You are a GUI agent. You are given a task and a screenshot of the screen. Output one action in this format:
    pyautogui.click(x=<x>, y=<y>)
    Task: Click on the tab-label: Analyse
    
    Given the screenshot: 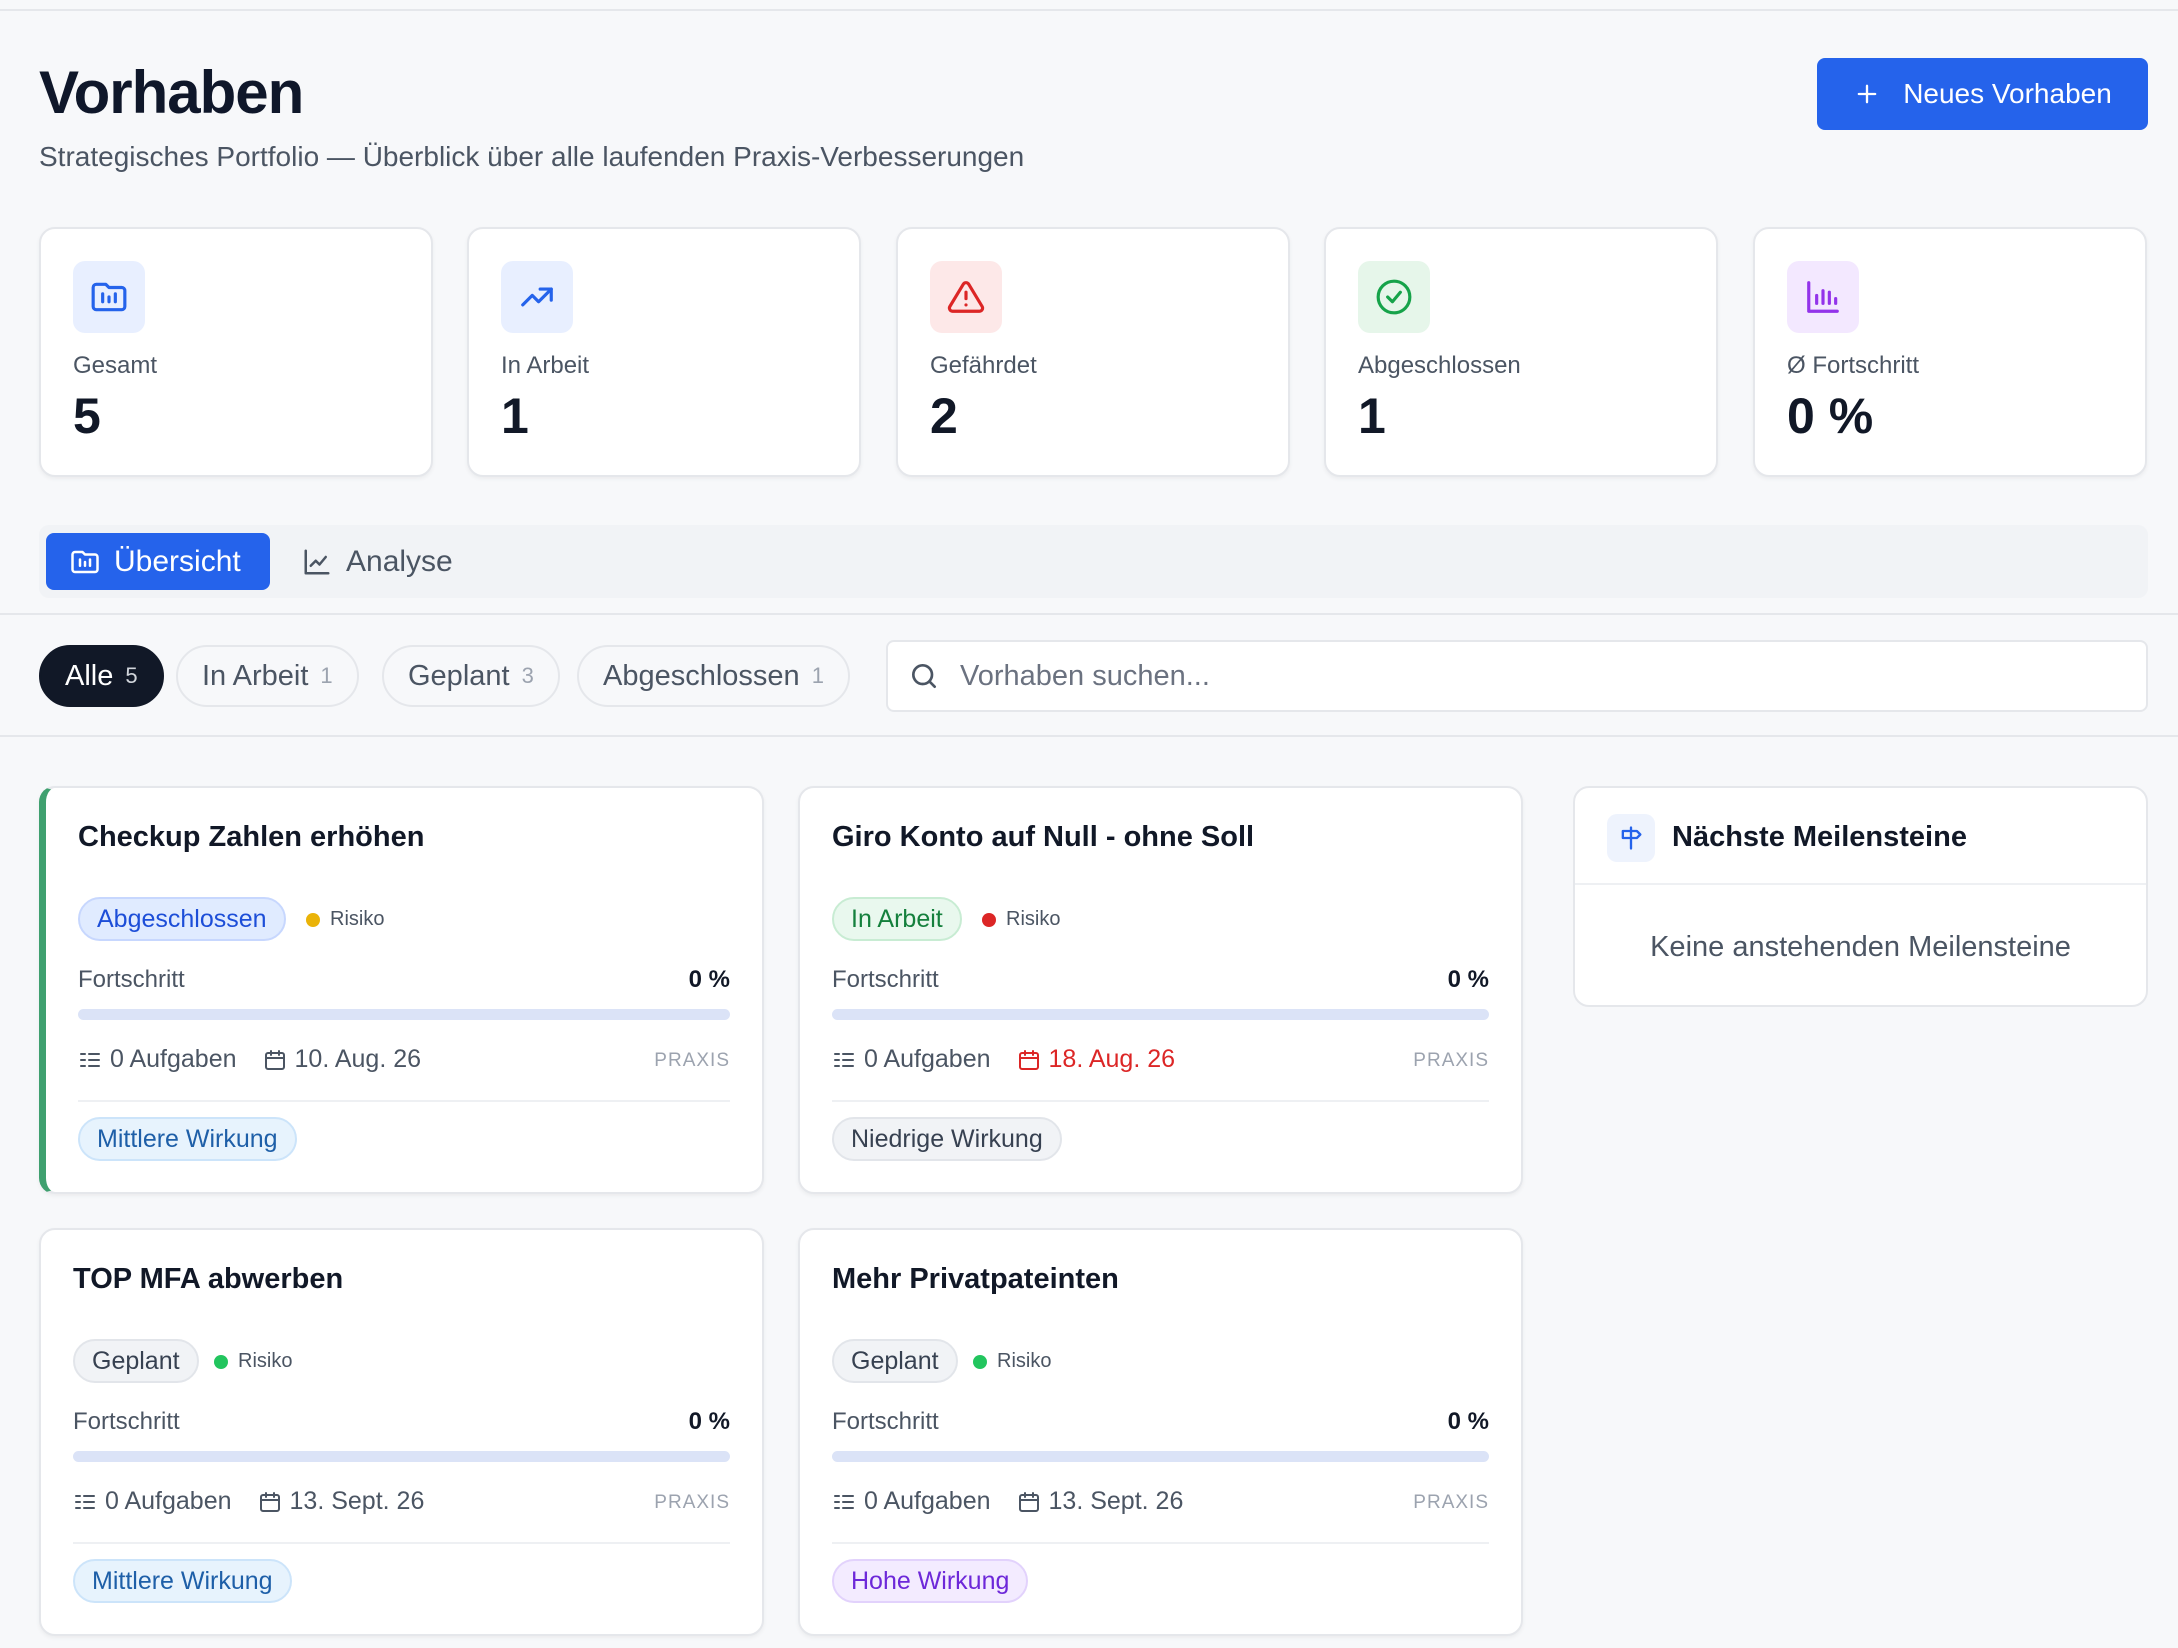 What is the action you would take?
    pyautogui.click(x=399, y=561)
    